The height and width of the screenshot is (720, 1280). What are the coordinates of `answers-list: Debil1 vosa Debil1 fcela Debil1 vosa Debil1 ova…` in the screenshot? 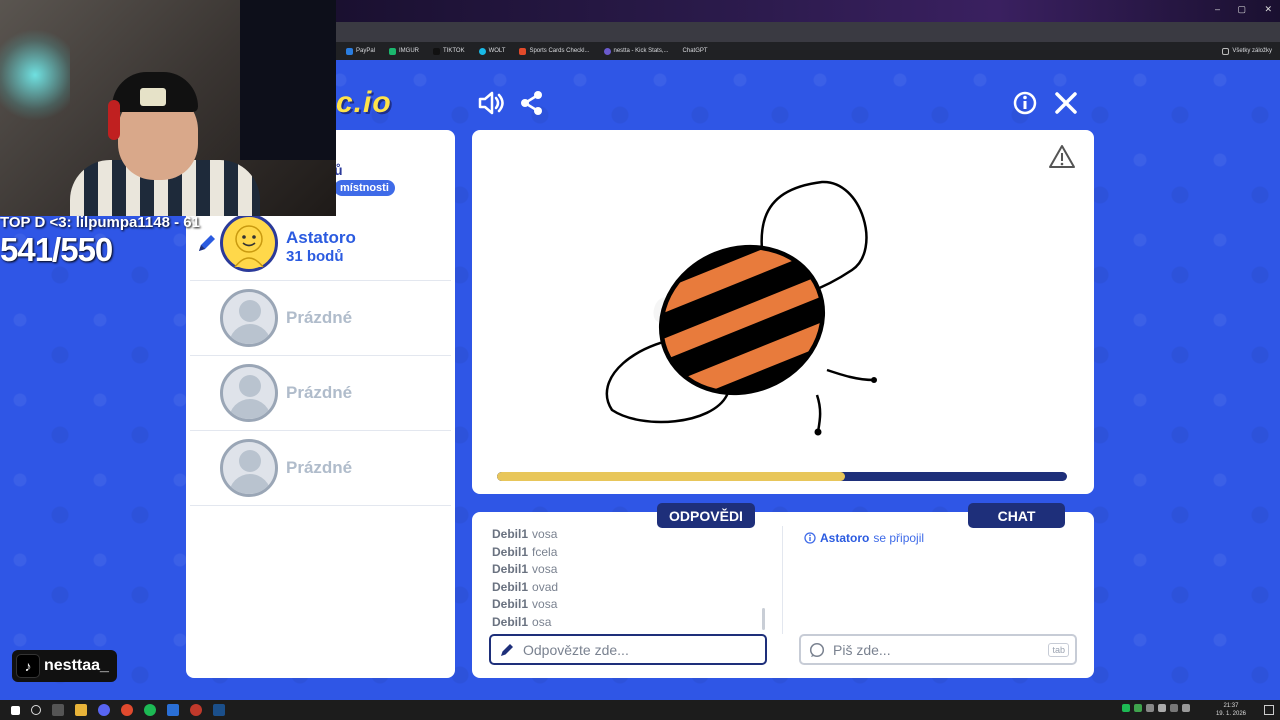 It's located at (627, 578).